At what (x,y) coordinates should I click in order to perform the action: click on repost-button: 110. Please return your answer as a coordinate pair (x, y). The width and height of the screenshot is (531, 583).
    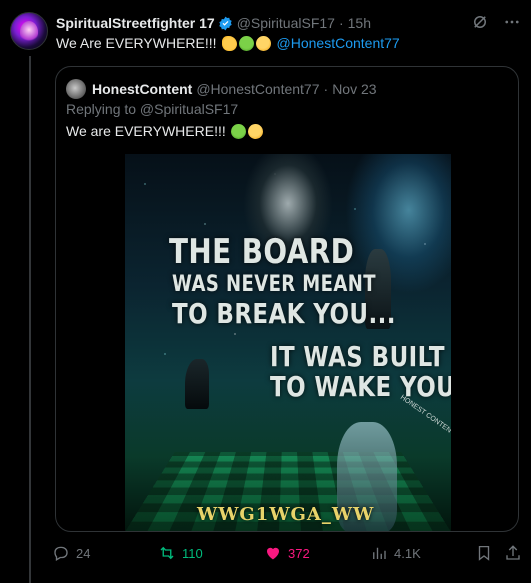
    Looking at the image, I should click on (180, 553).